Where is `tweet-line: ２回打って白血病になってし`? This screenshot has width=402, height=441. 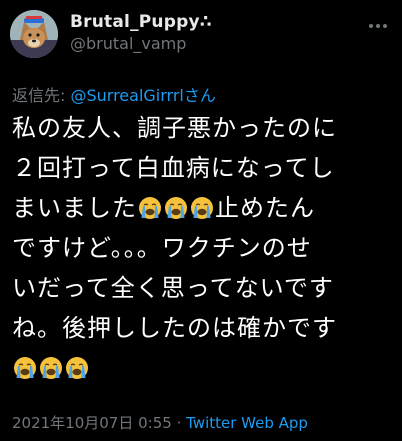
tweet-line: ２回打って白血病になってし is located at coordinates (173, 168).